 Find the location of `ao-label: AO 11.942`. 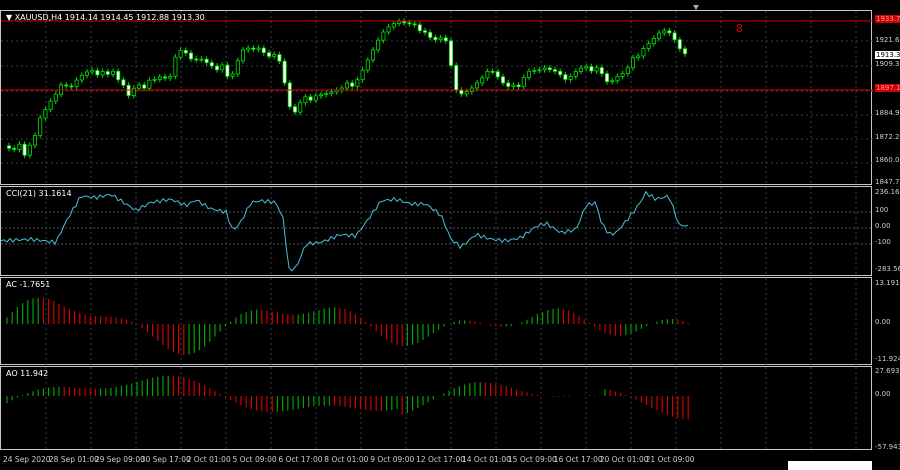

ao-label: AO 11.942 is located at coordinates (27, 373).